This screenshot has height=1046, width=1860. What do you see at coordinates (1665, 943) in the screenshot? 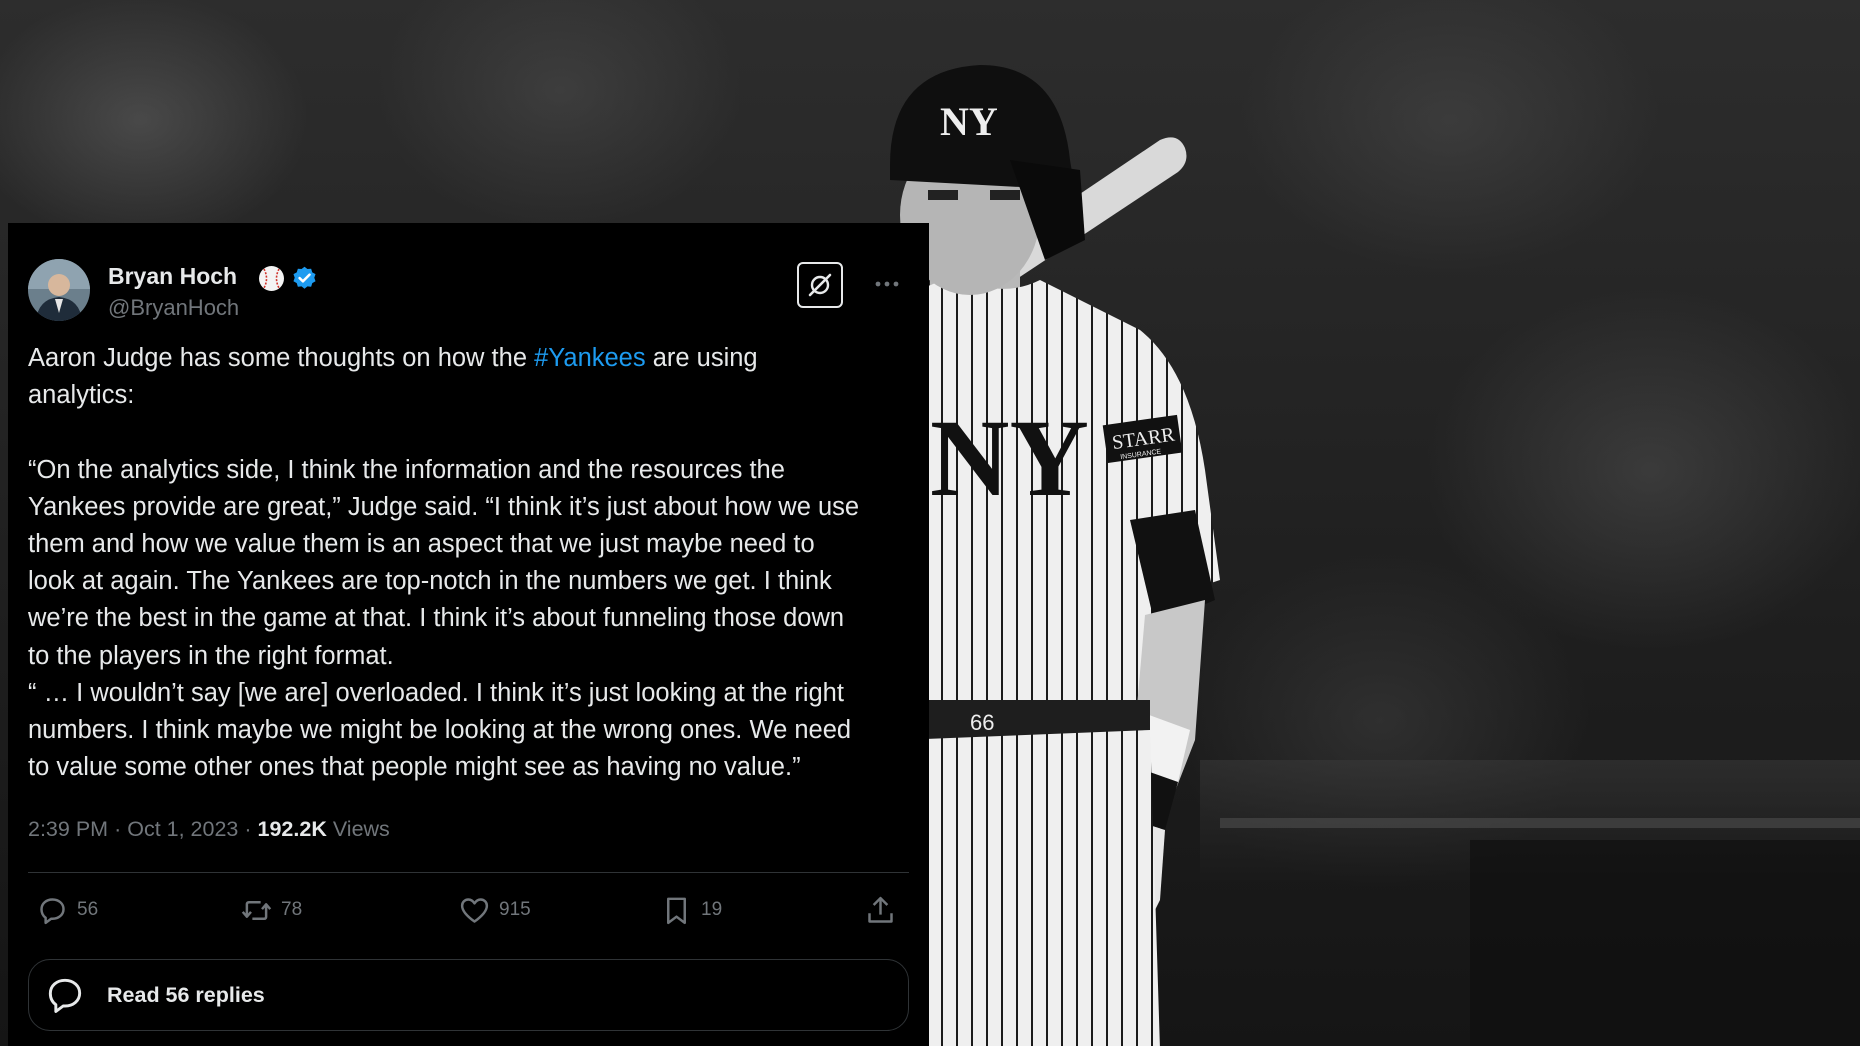
I see `background-dugout` at bounding box center [1665, 943].